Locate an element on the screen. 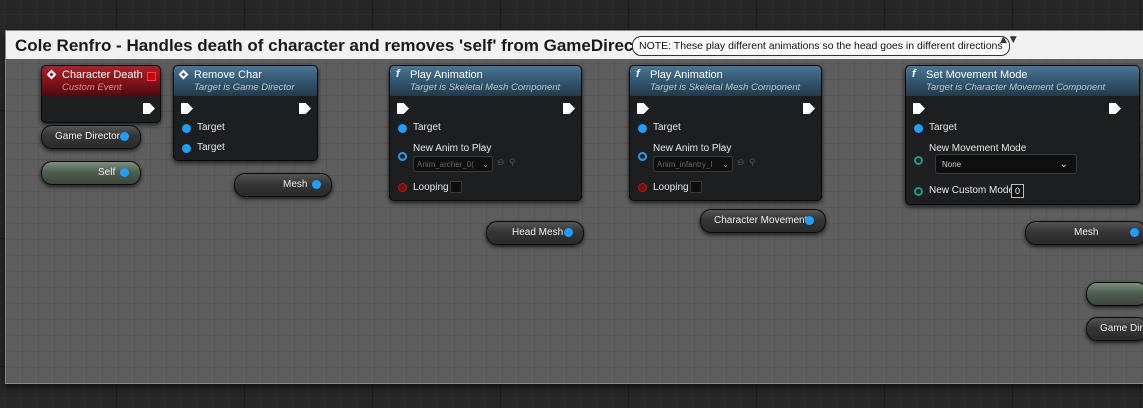 The height and width of the screenshot is (408, 1143). node-header: Remove Char Target is Game Director is located at coordinates (245, 81).